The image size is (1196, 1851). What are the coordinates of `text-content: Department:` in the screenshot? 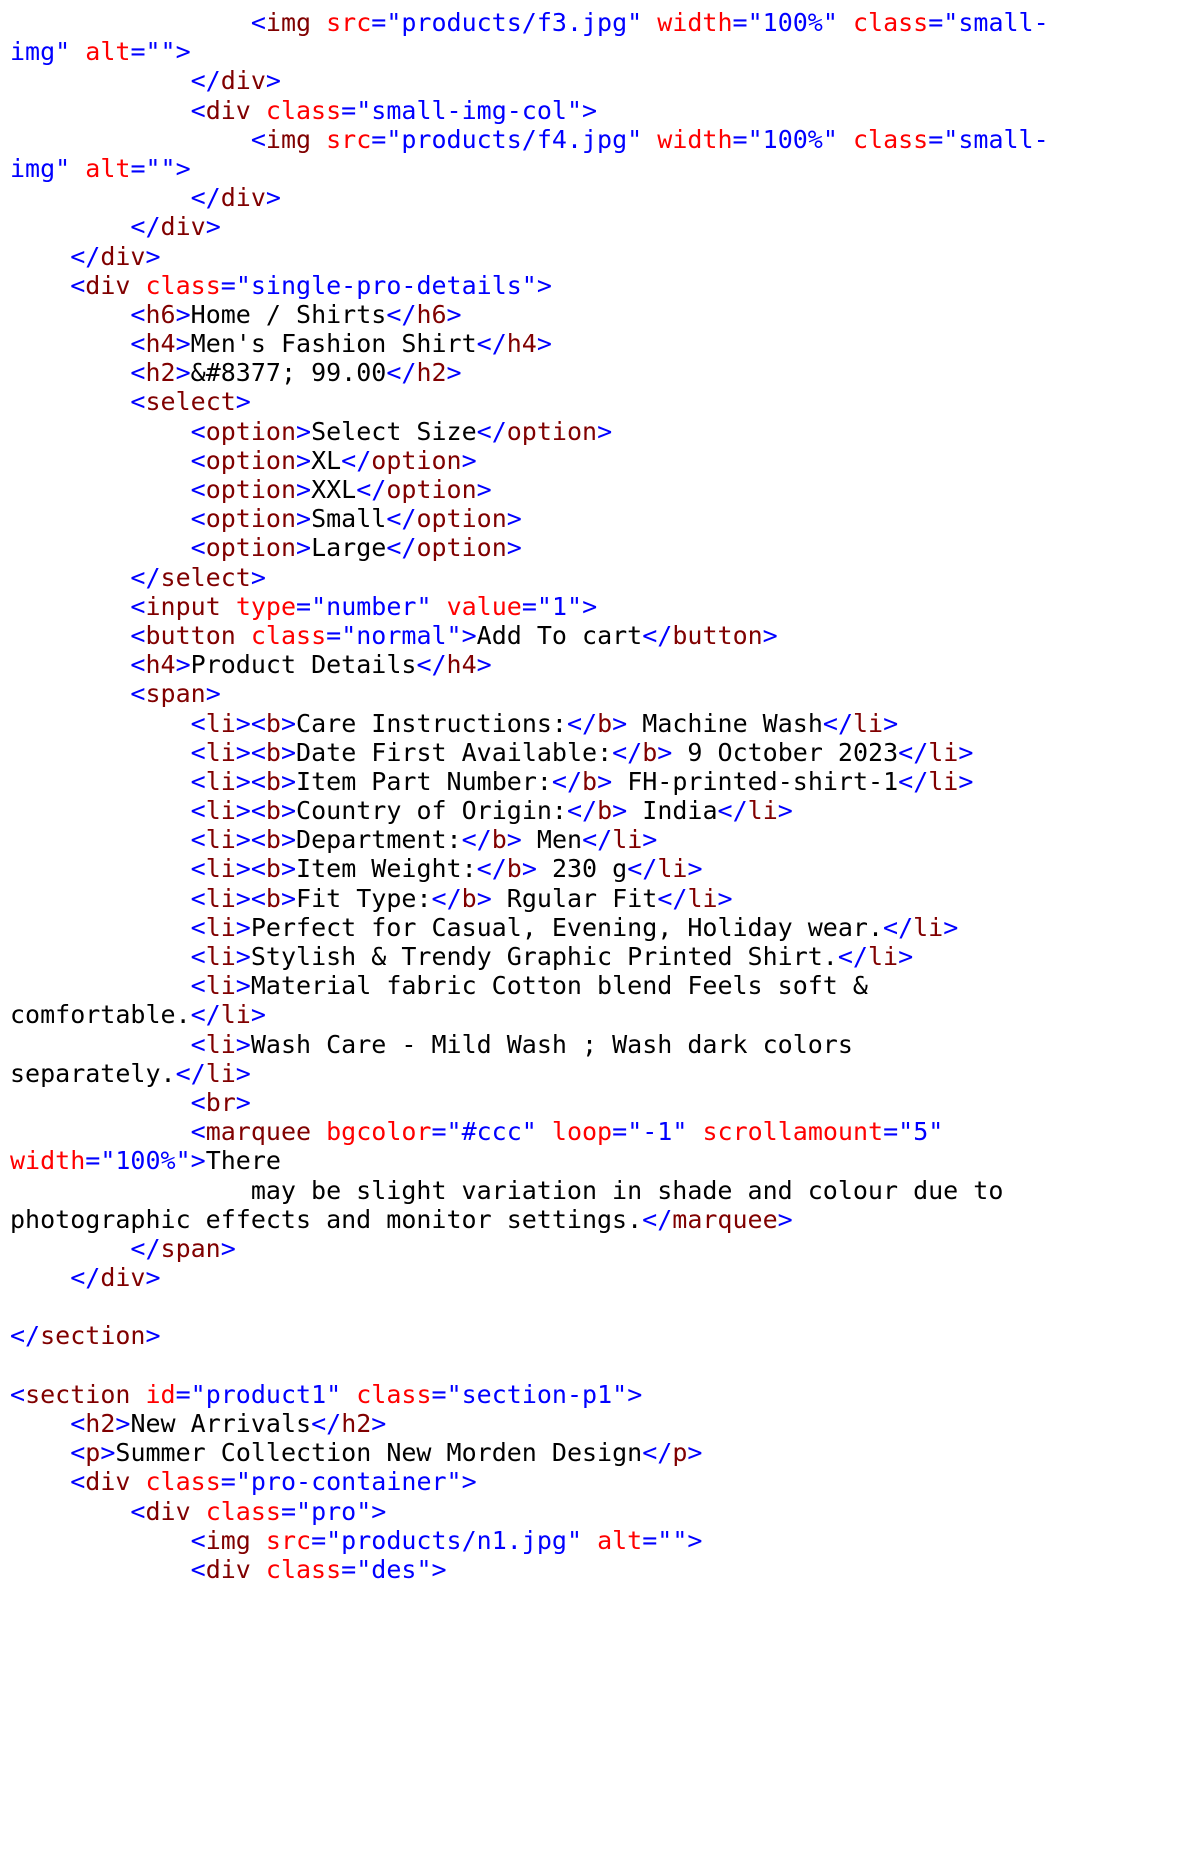 It's located at (379, 840).